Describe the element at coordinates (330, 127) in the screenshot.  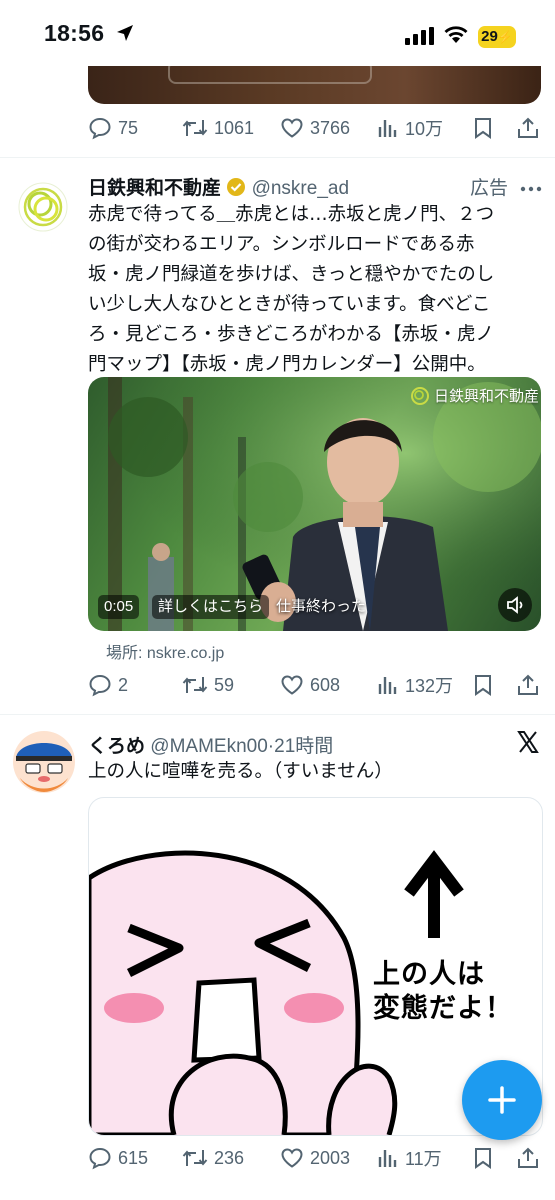
I see `like-count: 3766` at that location.